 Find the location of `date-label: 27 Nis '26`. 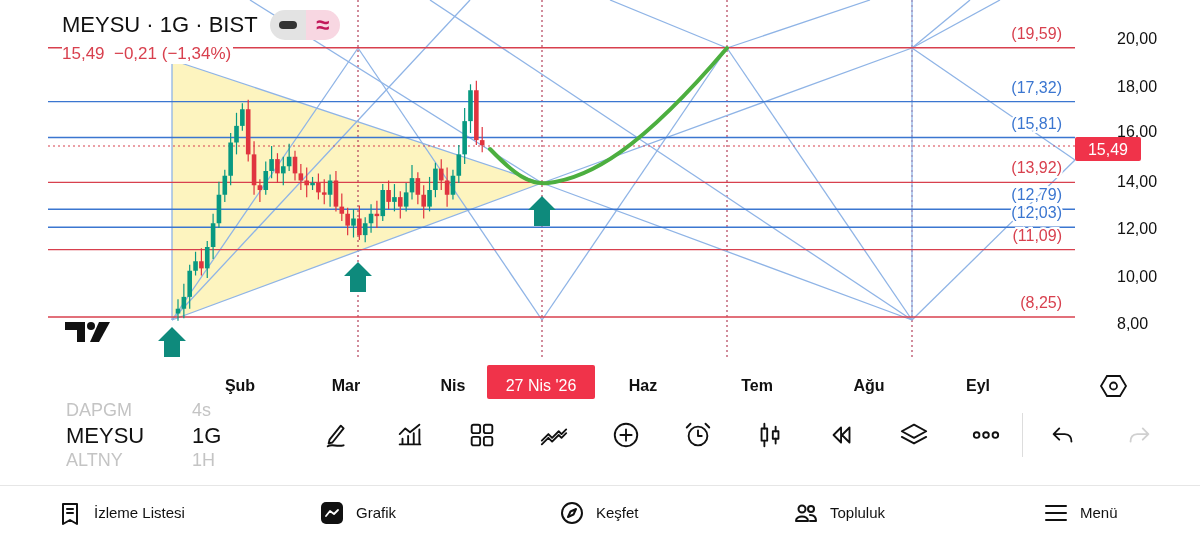

date-label: 27 Nis '26 is located at coordinates (541, 385).